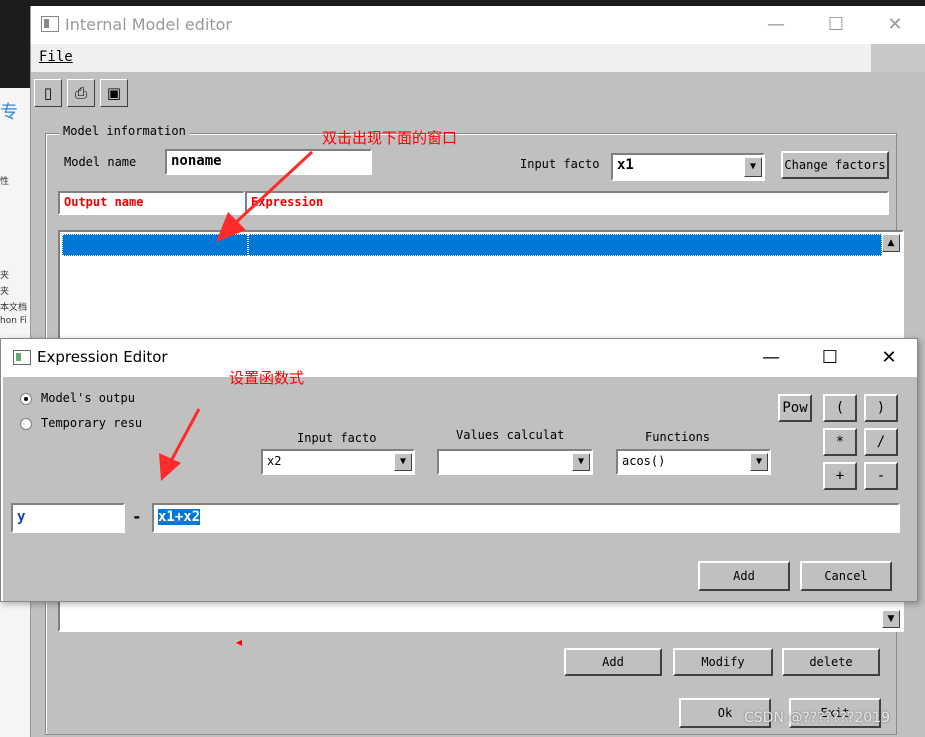  I want to click on save-icon: ▣, so click(114, 93).